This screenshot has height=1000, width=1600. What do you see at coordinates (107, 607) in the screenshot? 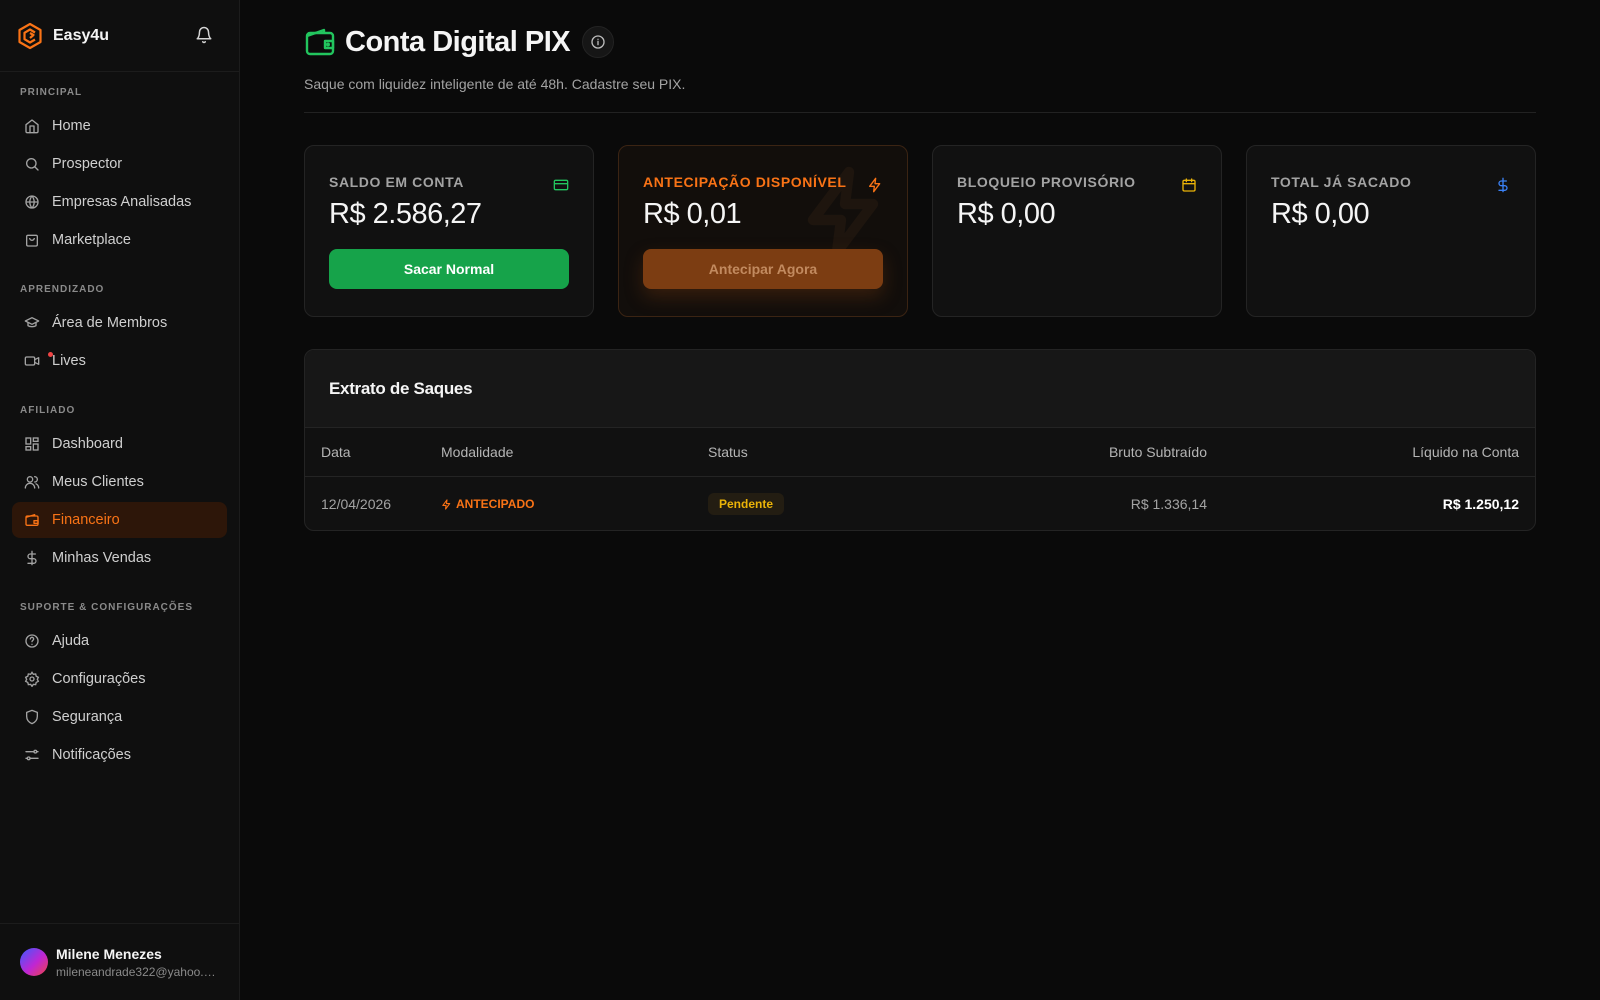
I see `section-label-suporte: SUPORTE & CONFIGURAÇÕES` at bounding box center [107, 607].